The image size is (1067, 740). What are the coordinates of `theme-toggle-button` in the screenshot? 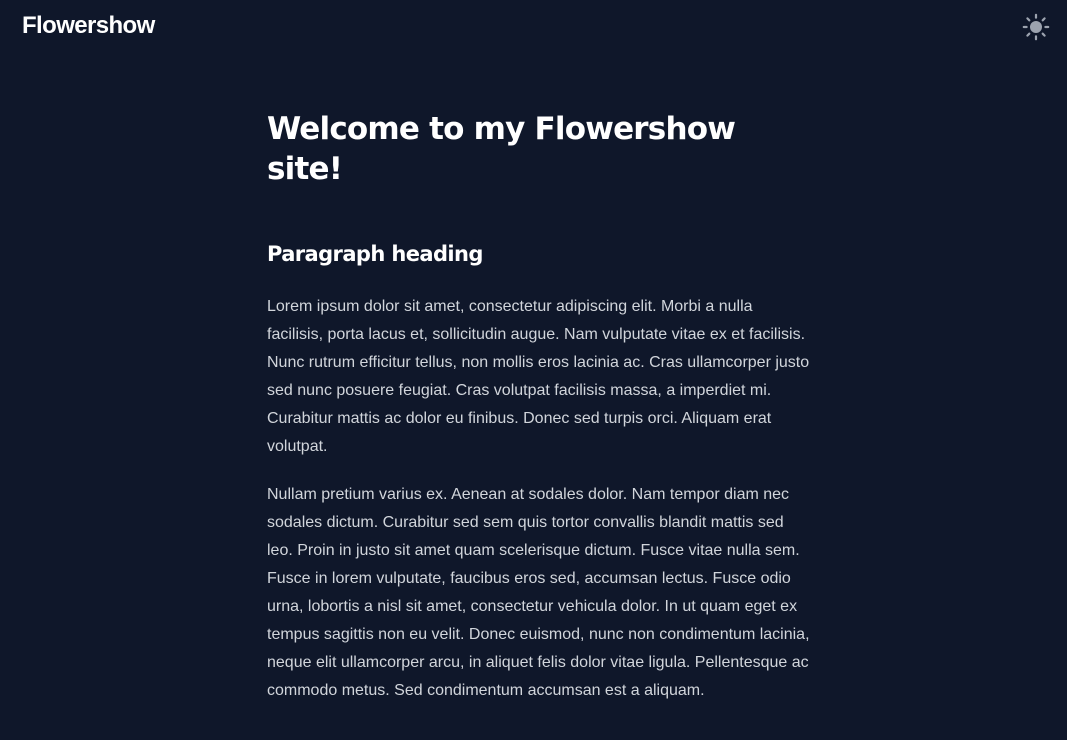 It's located at (1036, 27).